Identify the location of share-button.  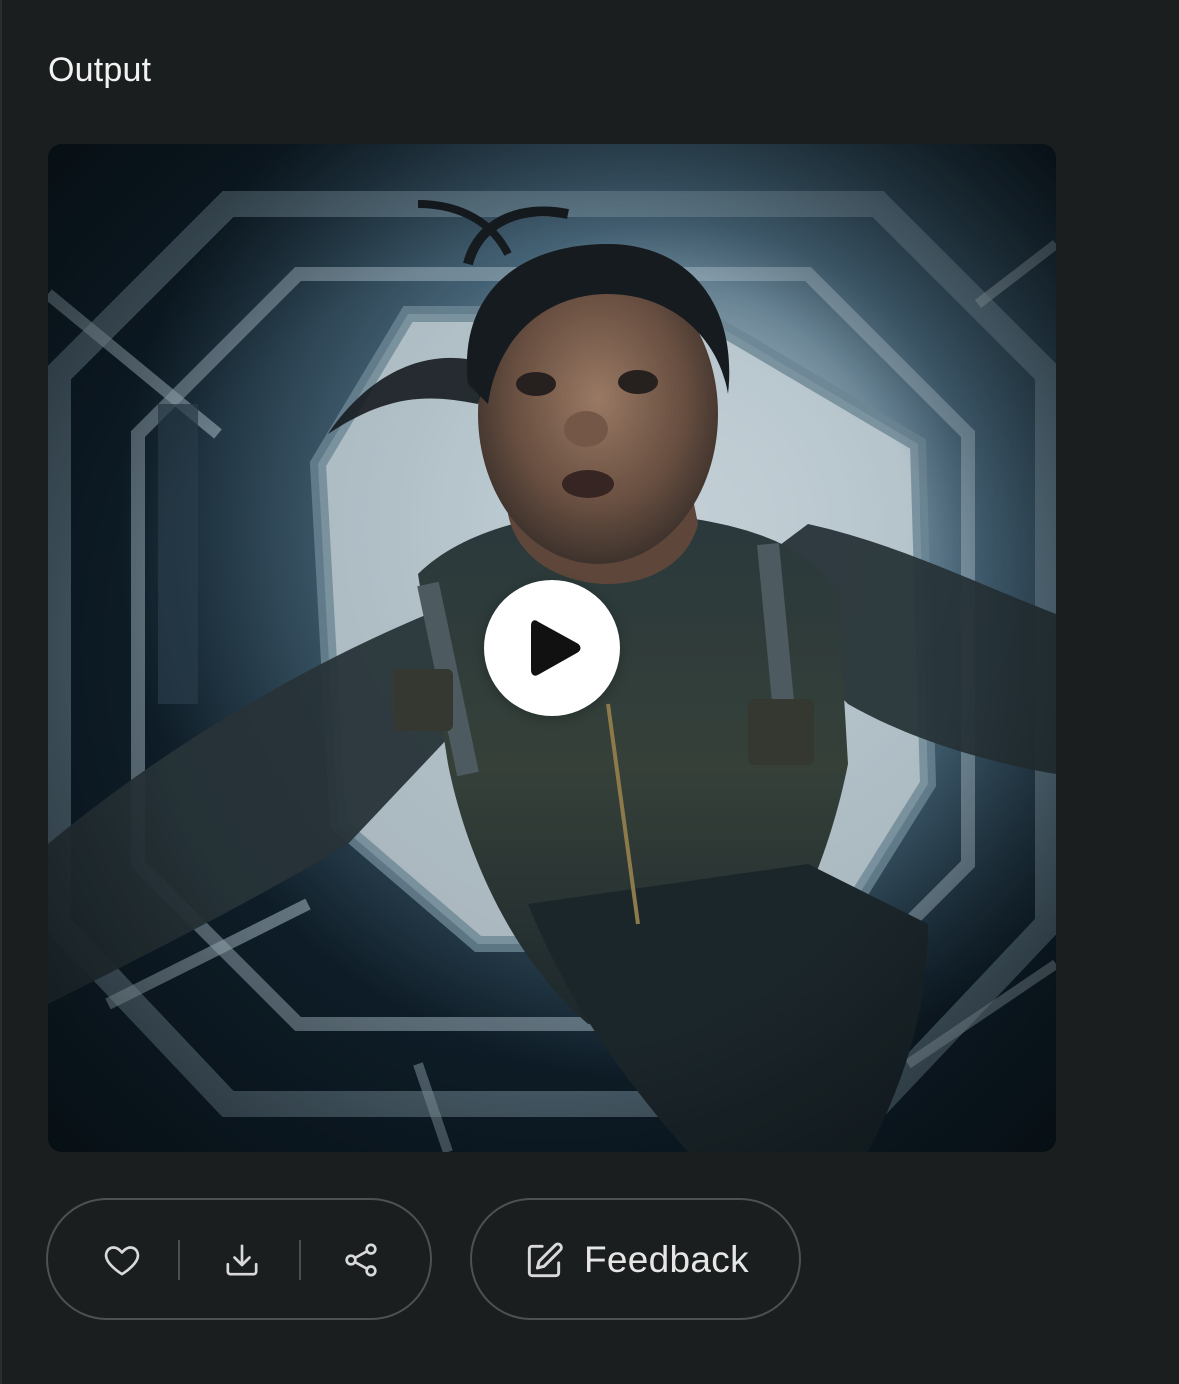
(361, 1260).